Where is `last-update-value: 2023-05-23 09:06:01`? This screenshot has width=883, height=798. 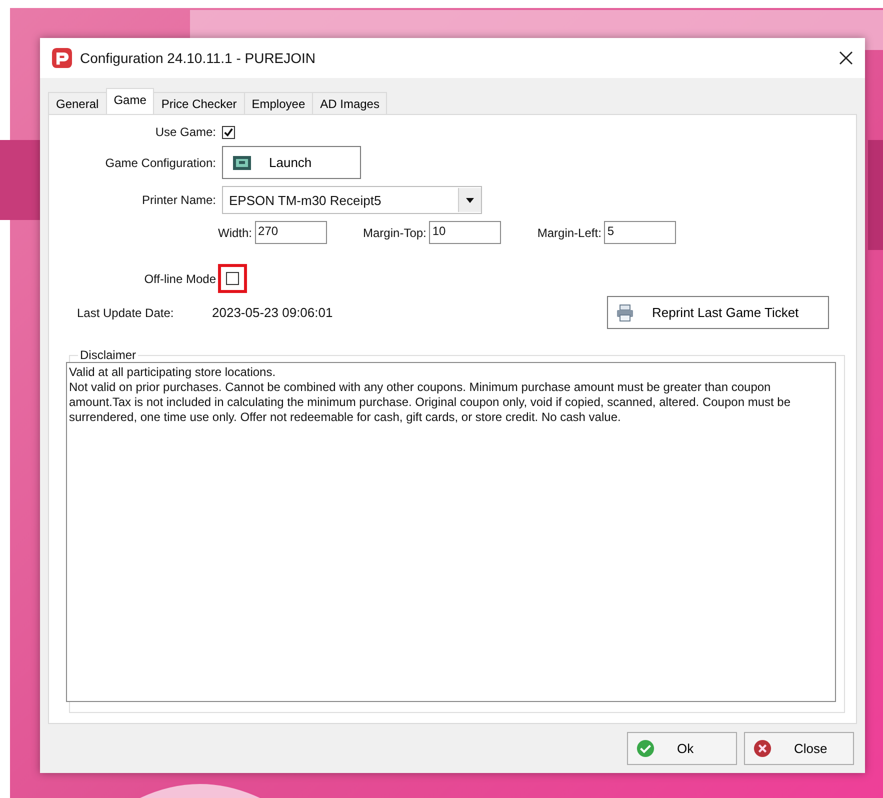
last-update-value: 2023-05-23 09:06:01 is located at coordinates (273, 312).